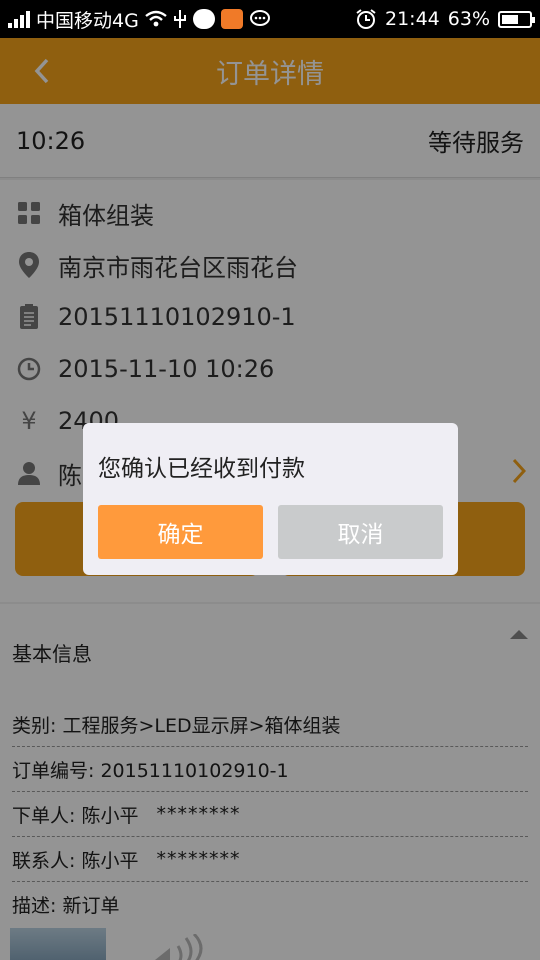 The image size is (540, 960). Describe the element at coordinates (156, 18) in the screenshot. I see `wifi-icon` at that location.